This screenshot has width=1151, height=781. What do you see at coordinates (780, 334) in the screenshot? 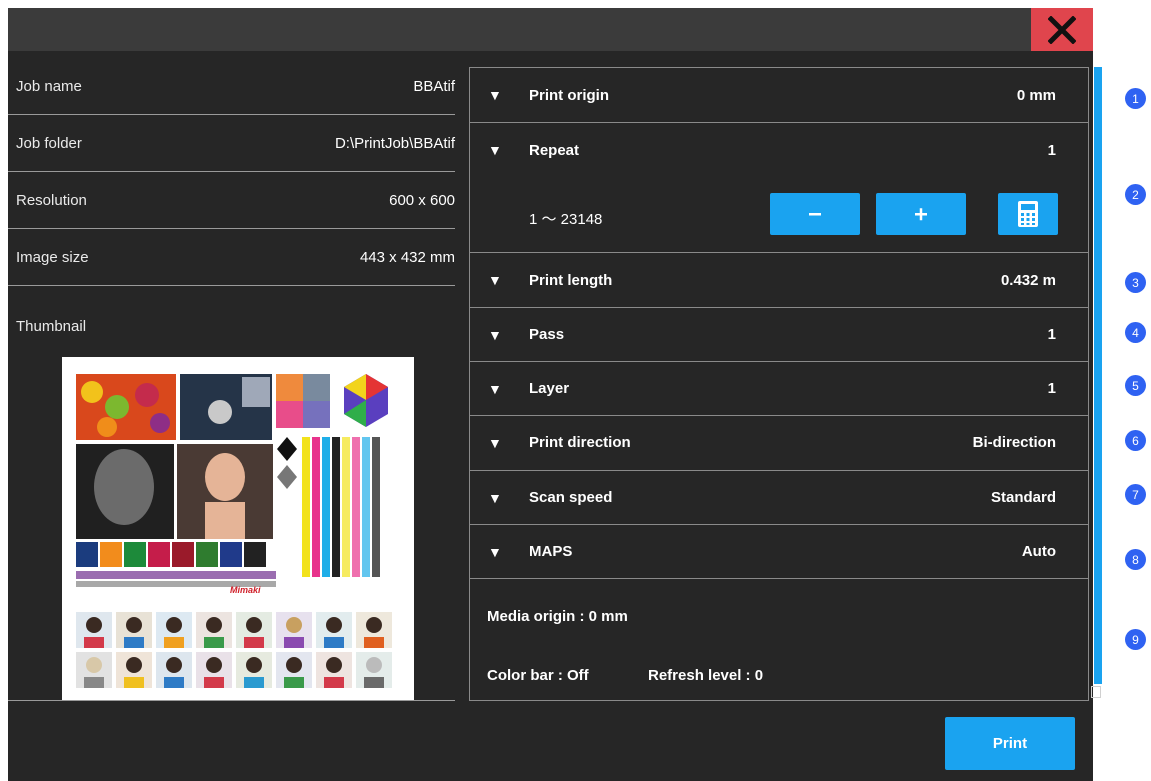
I see `setting-pass: ▼ Pass 1` at bounding box center [780, 334].